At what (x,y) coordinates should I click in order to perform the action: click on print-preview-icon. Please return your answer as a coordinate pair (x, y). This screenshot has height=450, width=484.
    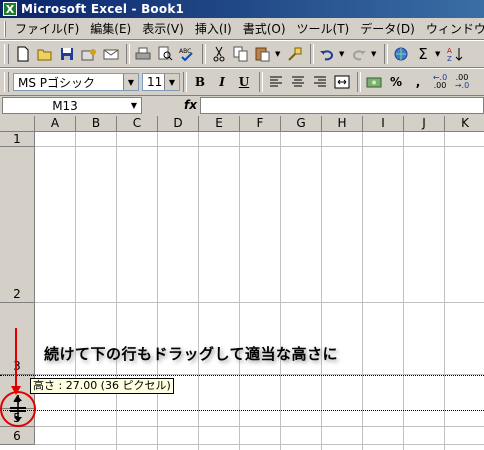
    Looking at the image, I should click on (165, 54).